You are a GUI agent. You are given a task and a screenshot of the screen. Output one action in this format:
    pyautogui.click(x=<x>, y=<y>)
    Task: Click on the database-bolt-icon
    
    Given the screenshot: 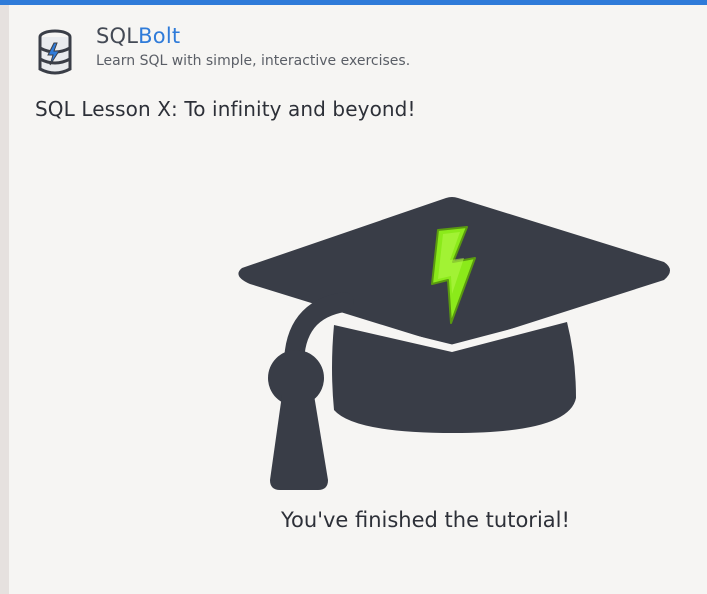 What is the action you would take?
    pyautogui.click(x=55, y=52)
    